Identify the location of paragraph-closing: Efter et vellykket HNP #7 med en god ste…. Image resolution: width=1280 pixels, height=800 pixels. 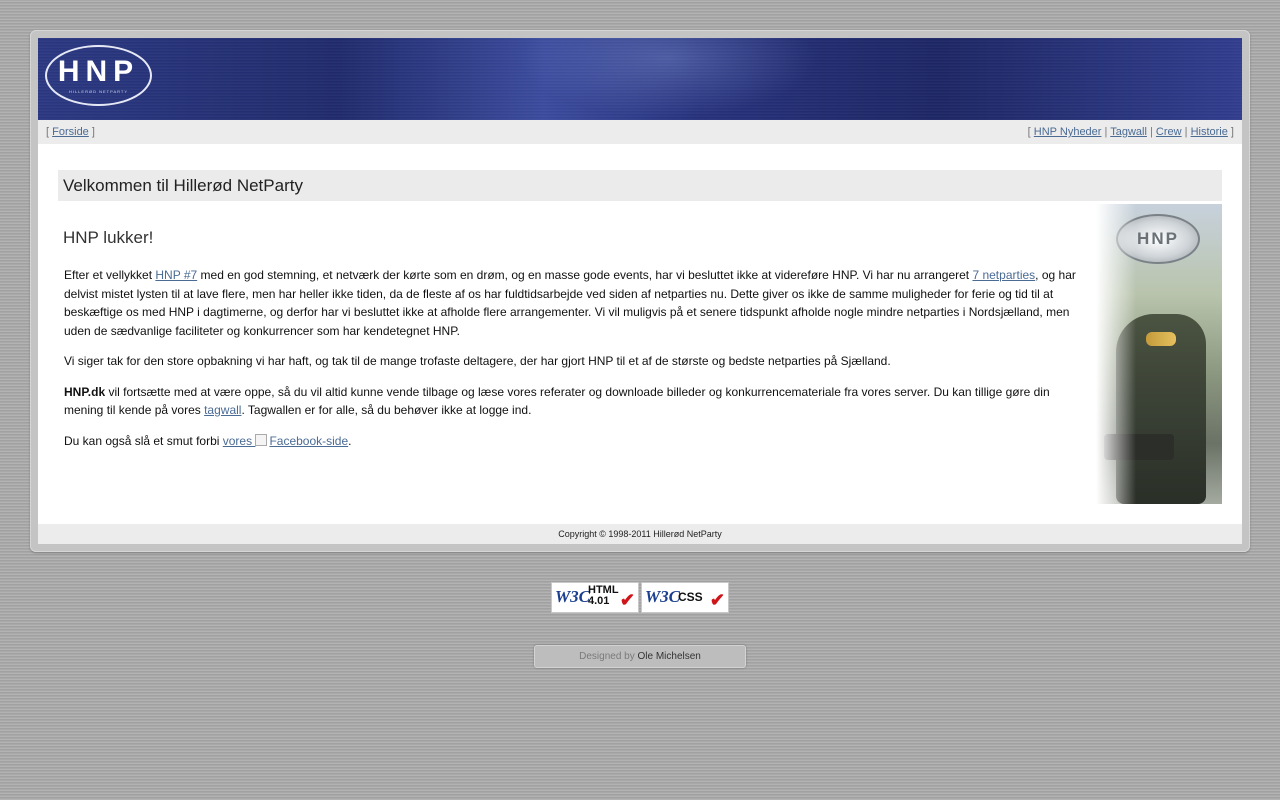
(574, 303).